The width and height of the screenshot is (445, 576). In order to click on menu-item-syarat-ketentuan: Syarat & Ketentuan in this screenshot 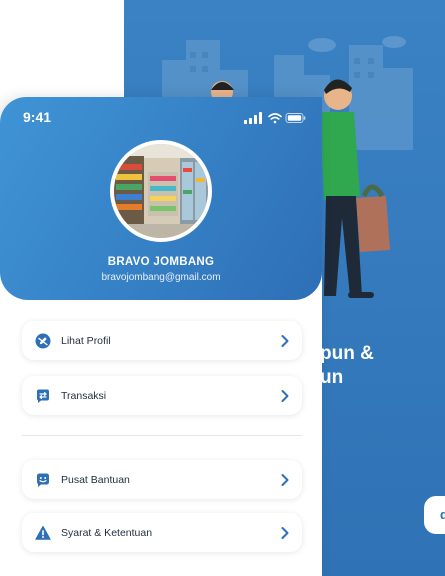, I will do `click(162, 532)`.